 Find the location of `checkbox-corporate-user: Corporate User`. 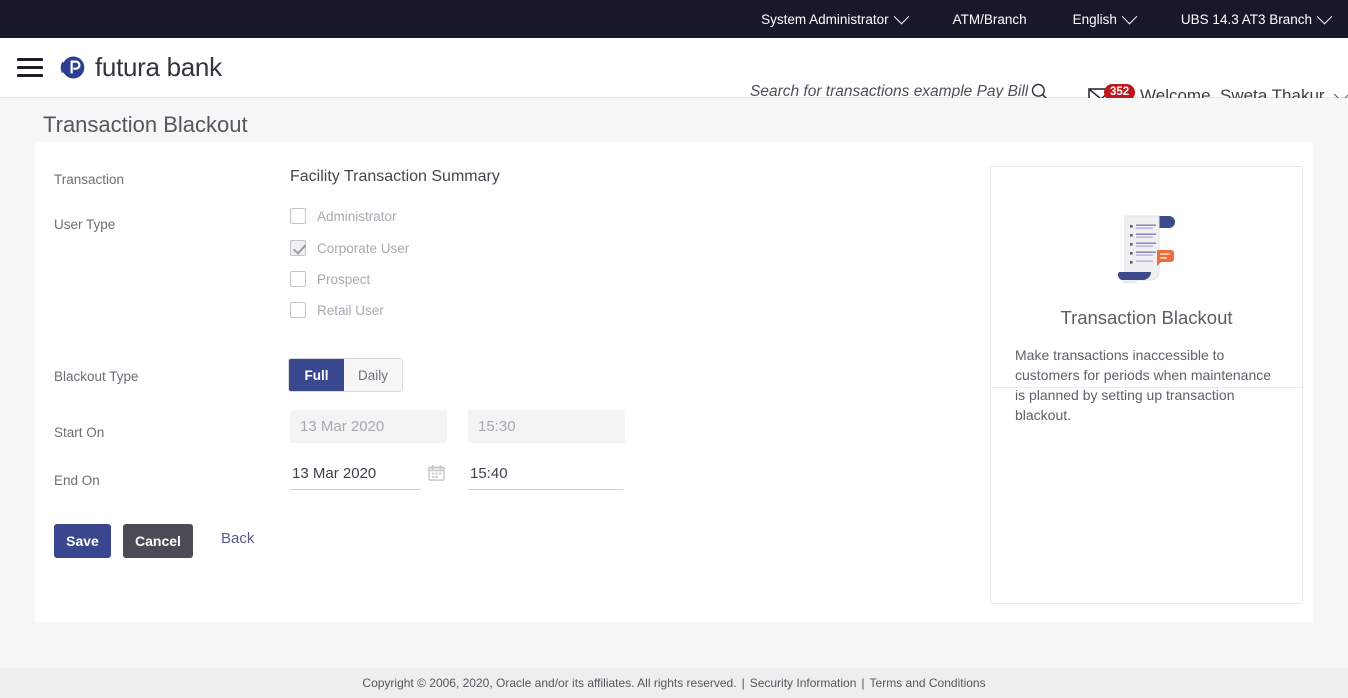

checkbox-corporate-user: Corporate User is located at coordinates (349, 248).